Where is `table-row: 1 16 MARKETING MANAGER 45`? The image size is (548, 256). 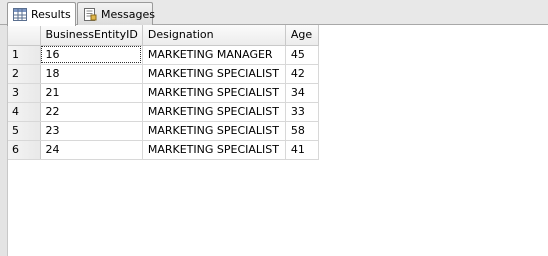
table-row: 1 16 MARKETING MANAGER 45 is located at coordinates (163, 55).